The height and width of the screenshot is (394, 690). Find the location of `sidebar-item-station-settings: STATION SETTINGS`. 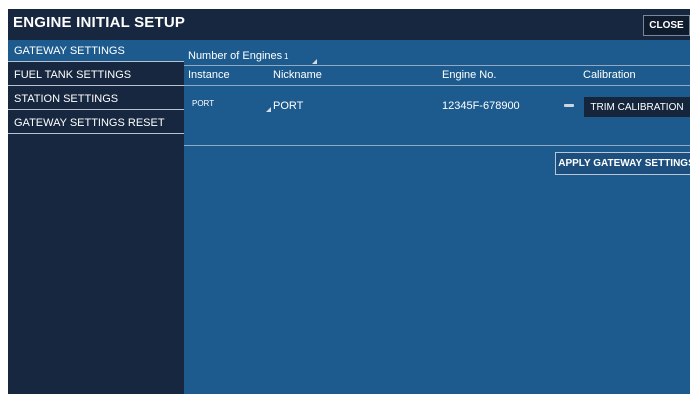

sidebar-item-station-settings: STATION SETTINGS is located at coordinates (96, 99).